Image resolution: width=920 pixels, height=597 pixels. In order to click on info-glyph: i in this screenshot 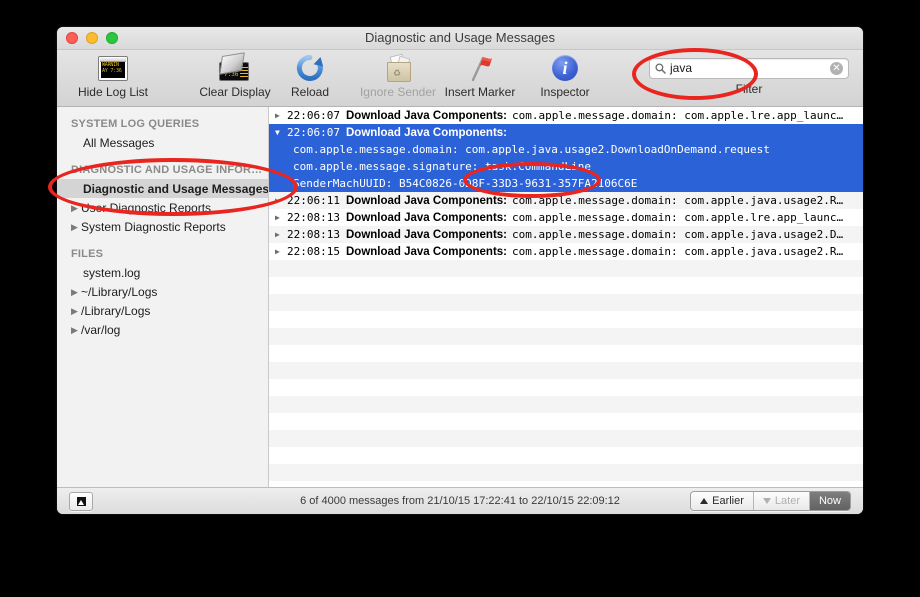, I will do `click(565, 68)`.